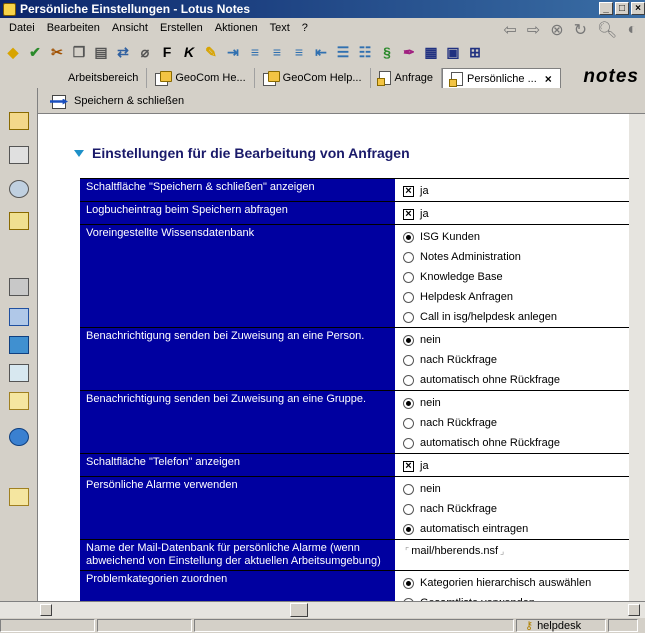  What do you see at coordinates (634, 610) in the screenshot?
I see `scroll-right-arrow` at bounding box center [634, 610].